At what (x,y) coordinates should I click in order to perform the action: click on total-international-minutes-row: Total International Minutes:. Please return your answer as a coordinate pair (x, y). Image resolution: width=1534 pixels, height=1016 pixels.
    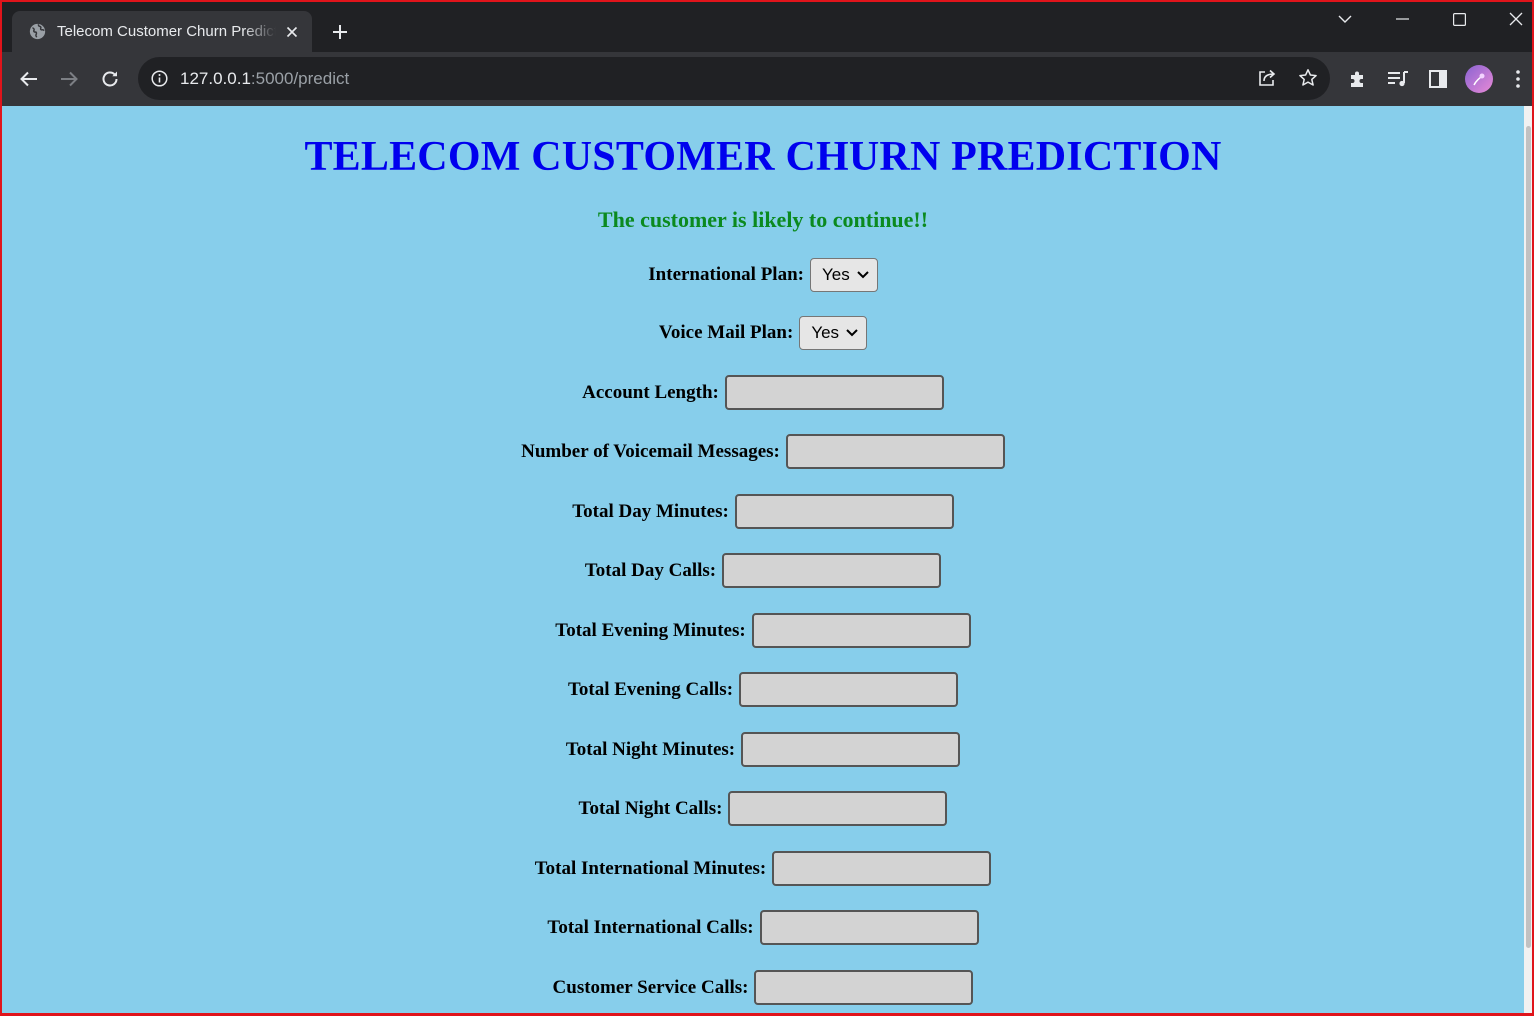
    Looking at the image, I should click on (763, 868).